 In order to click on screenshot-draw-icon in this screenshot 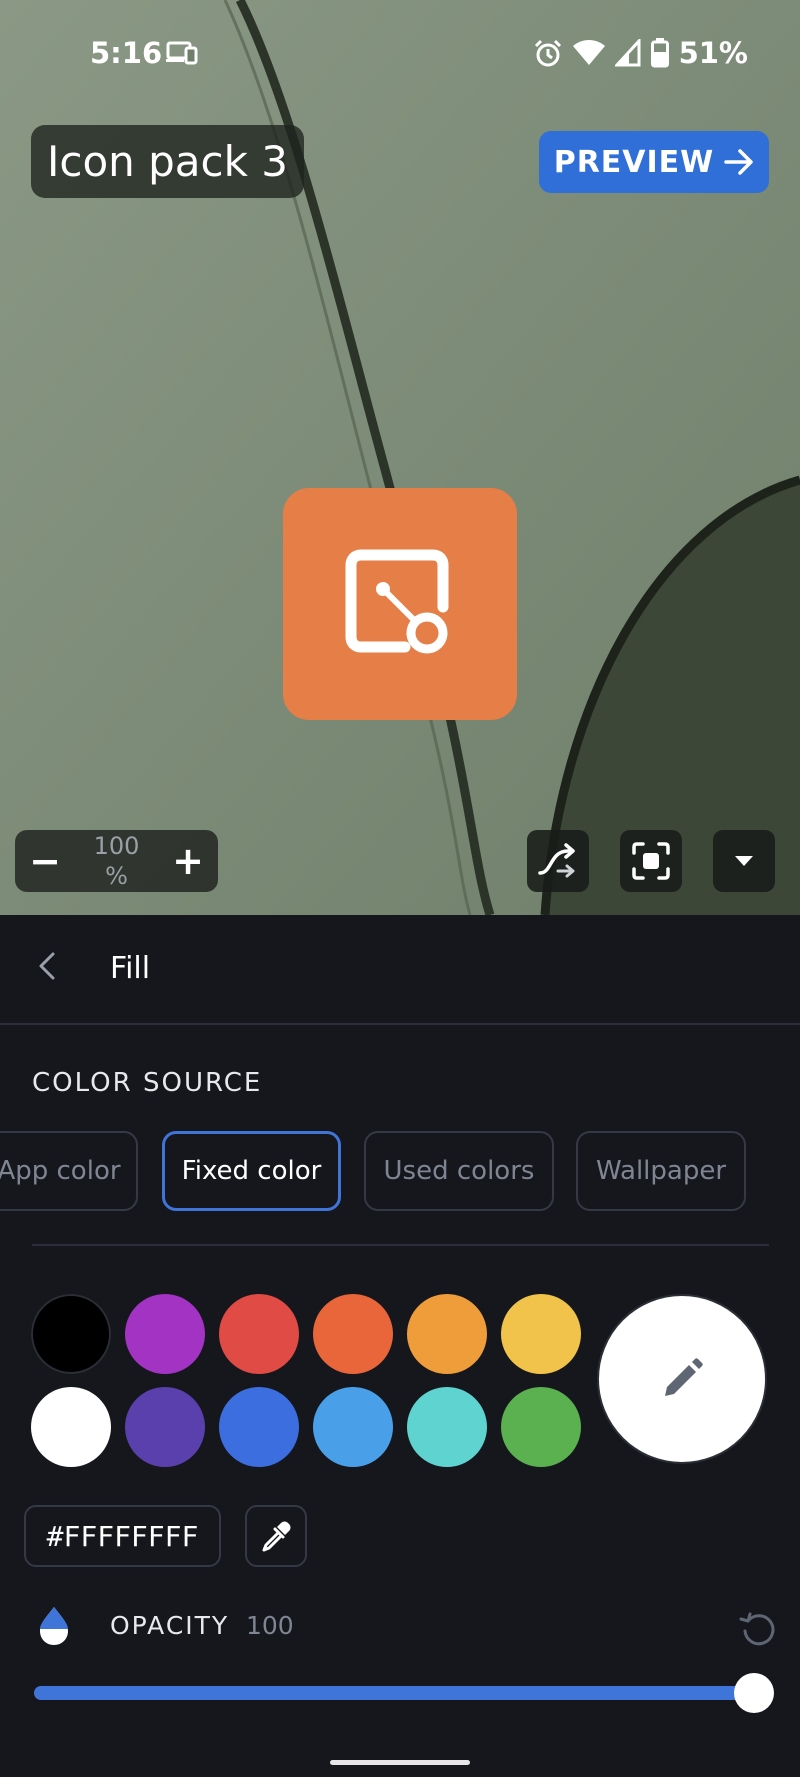, I will do `click(397, 601)`.